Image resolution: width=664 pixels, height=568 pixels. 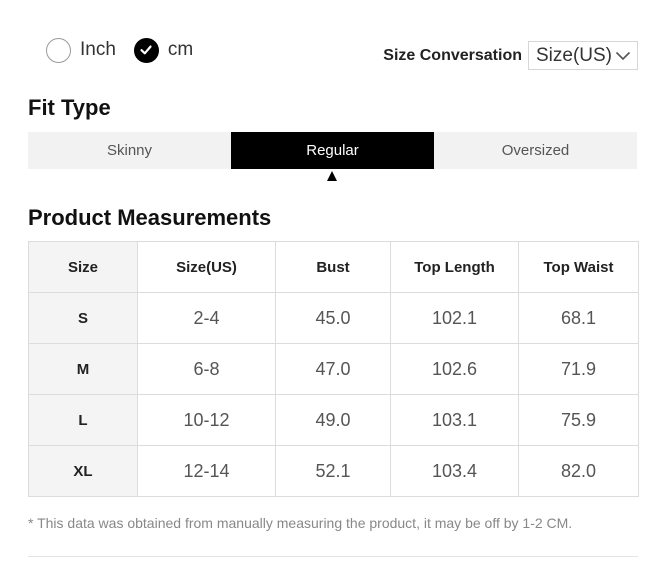 What do you see at coordinates (69, 107) in the screenshot?
I see `fit-type-title: Fit Type` at bounding box center [69, 107].